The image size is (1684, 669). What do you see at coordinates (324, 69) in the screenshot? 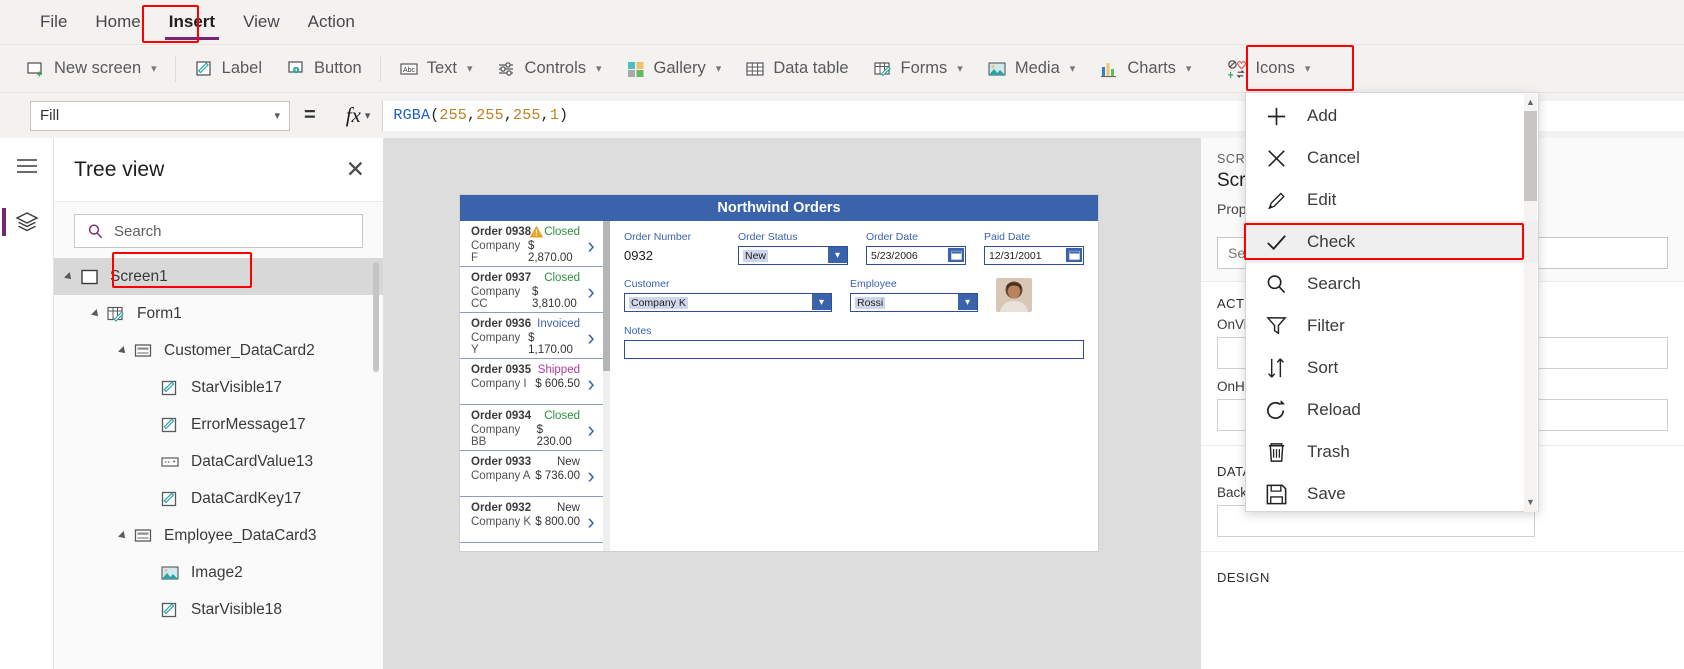
I see `ribbon-button: Button` at bounding box center [324, 69].